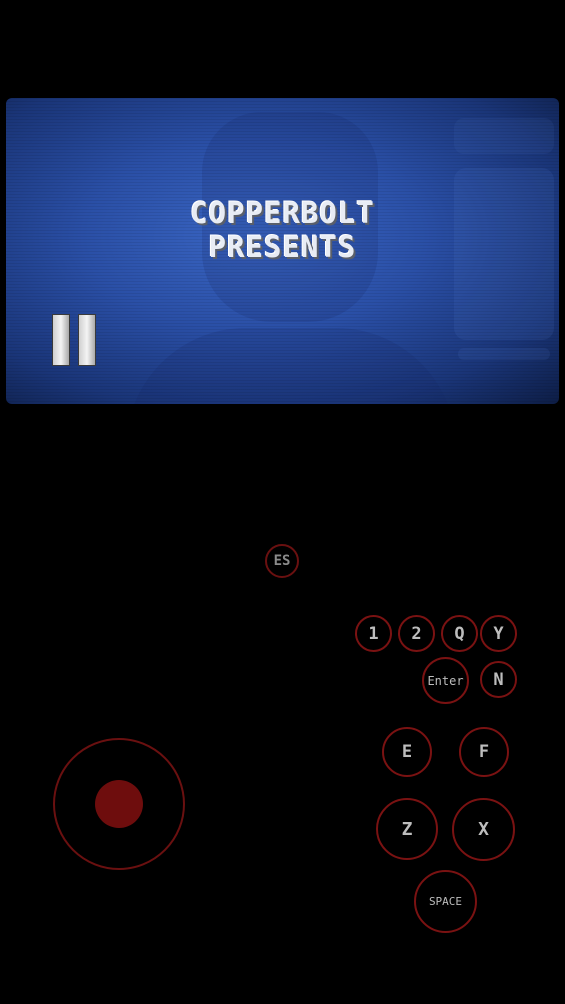  Describe the element at coordinates (282, 247) in the screenshot. I see `title-line-2: PRESENTS` at that location.